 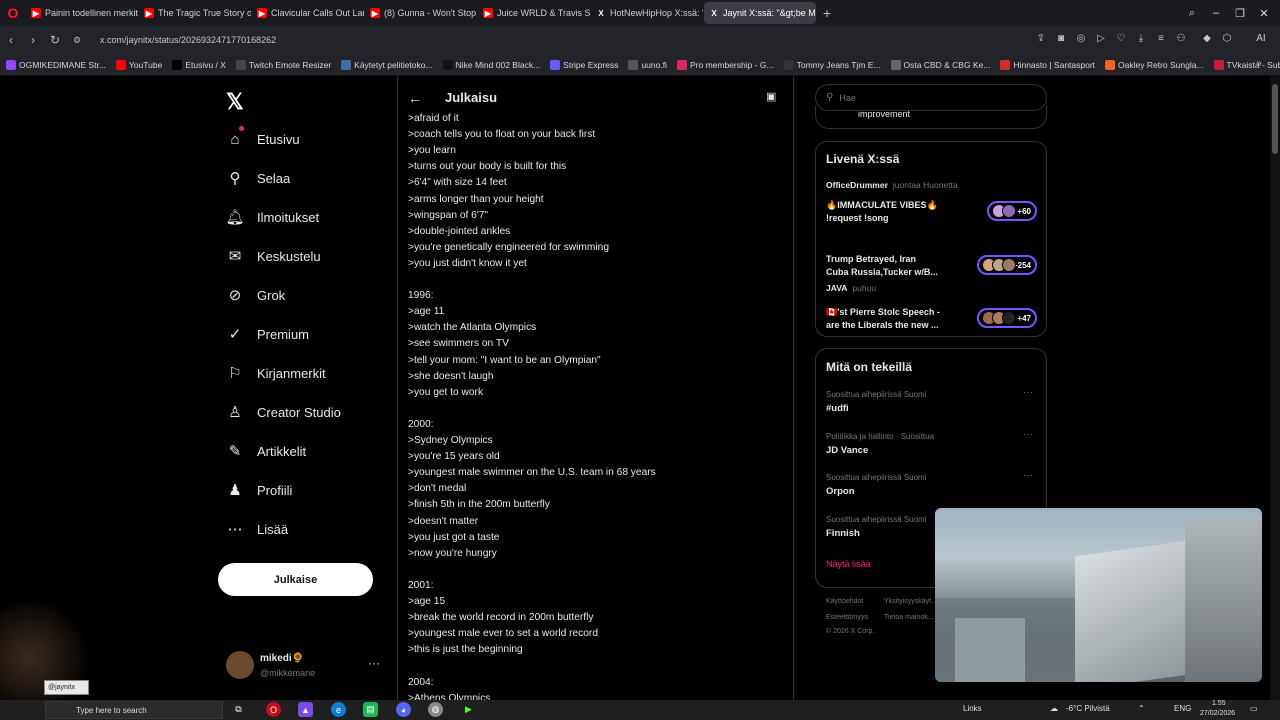 What do you see at coordinates (374, 663) in the screenshot?
I see `account-more-icon: ···` at bounding box center [374, 663].